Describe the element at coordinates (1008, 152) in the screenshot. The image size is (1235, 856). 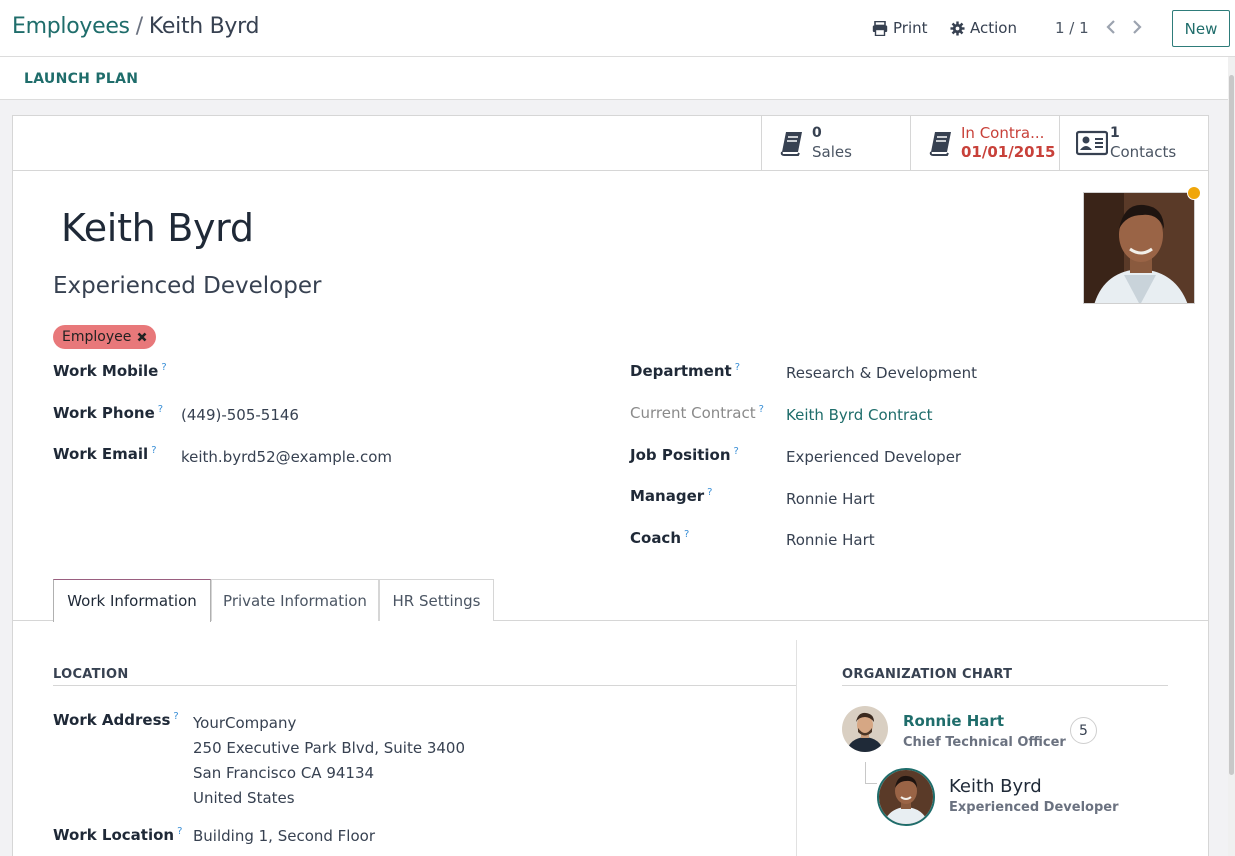
I see `contract-date: 01/01/2015` at that location.